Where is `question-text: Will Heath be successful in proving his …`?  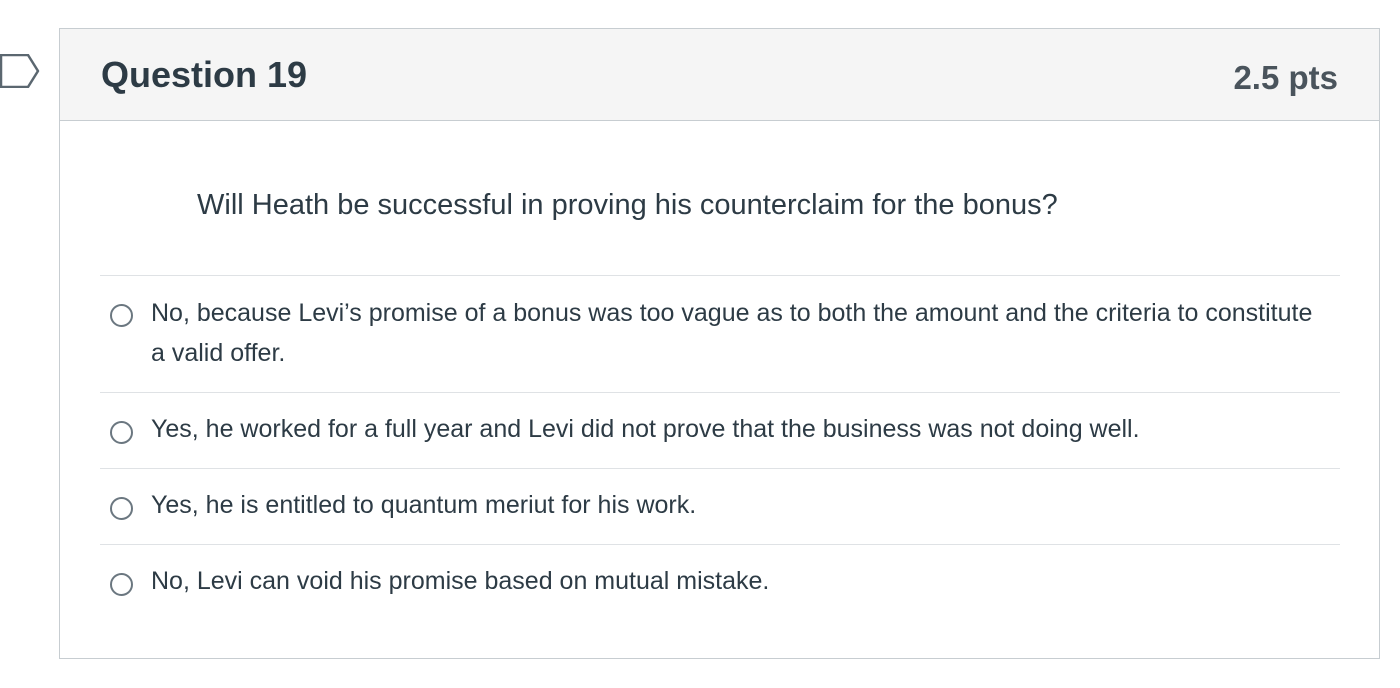 question-text: Will Heath be successful in proving his … is located at coordinates (627, 205).